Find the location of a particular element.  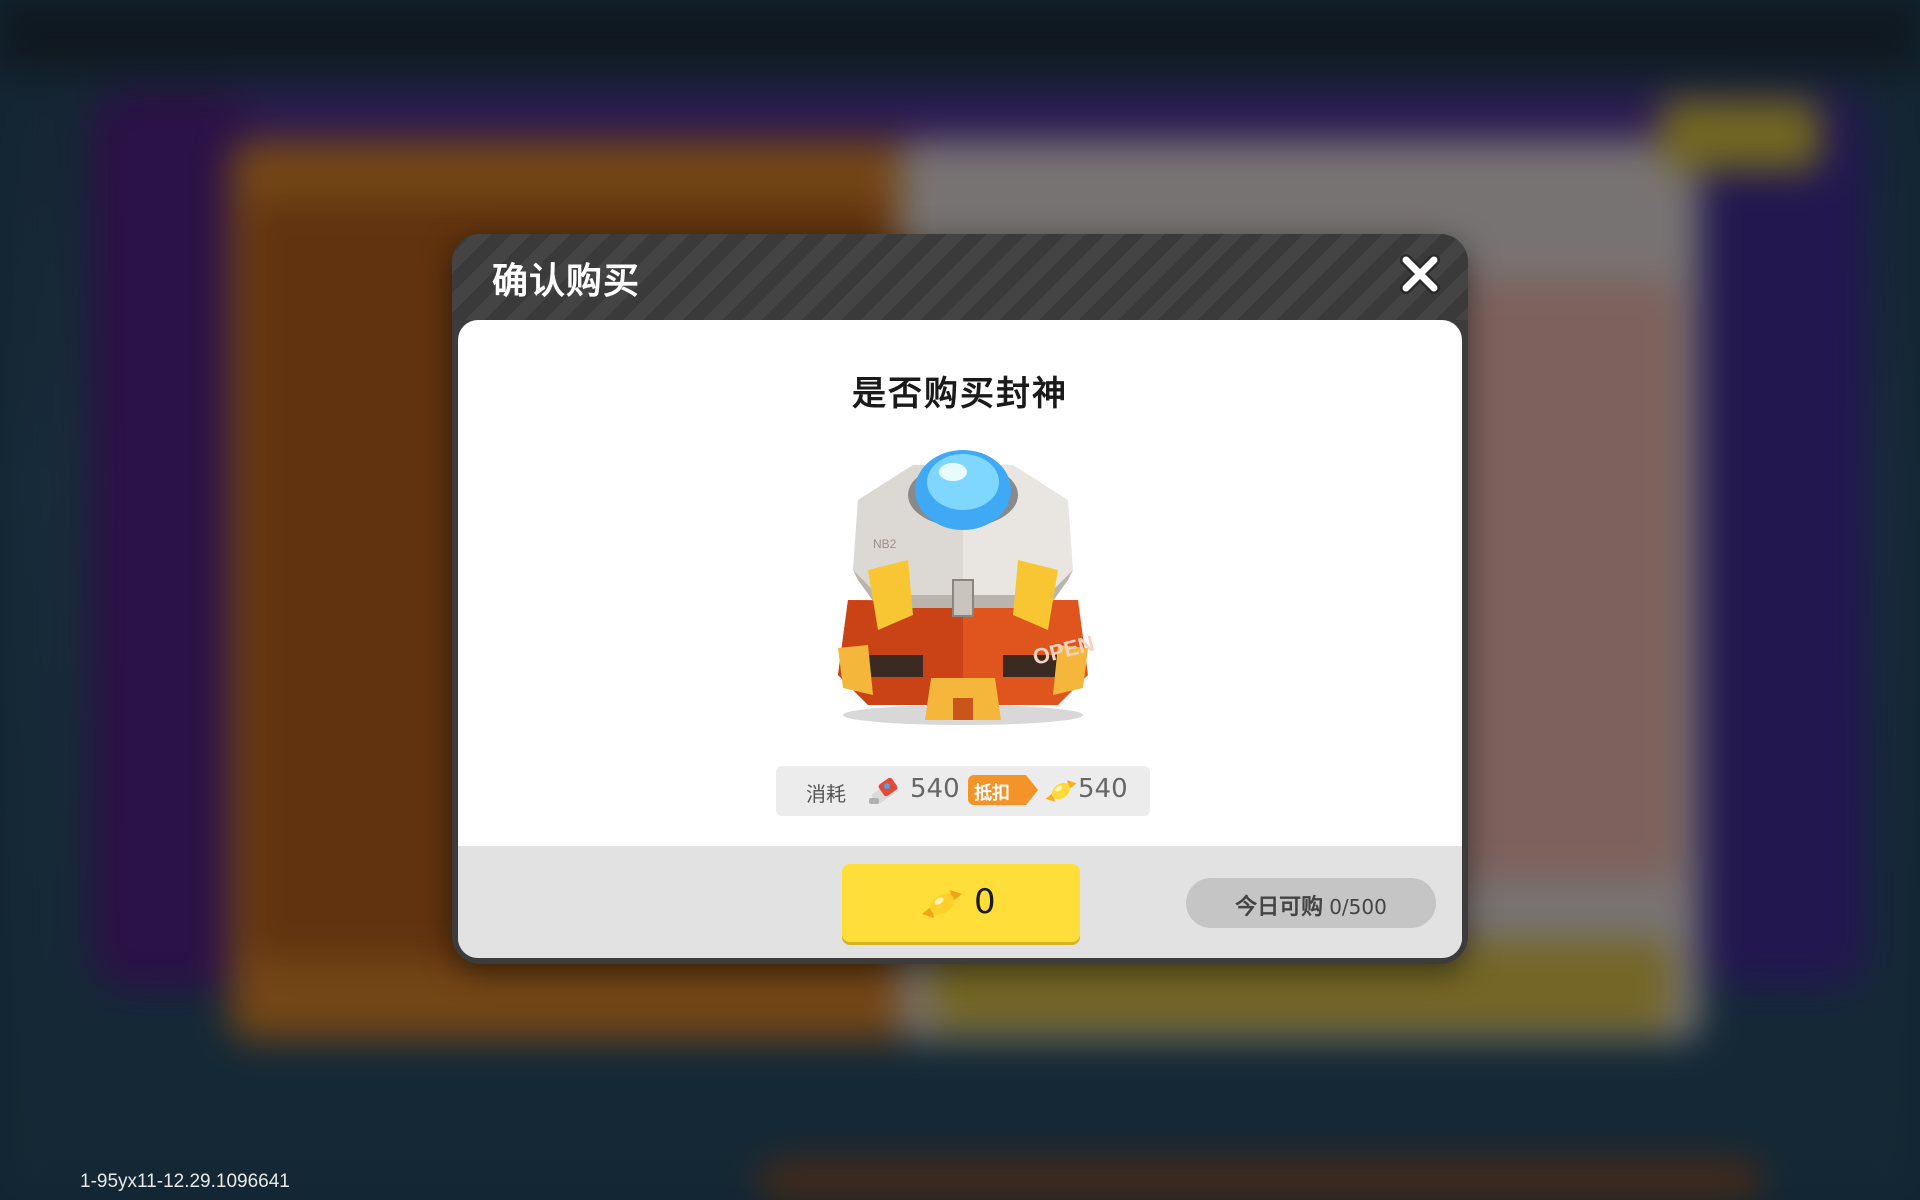

build-id-text: 1-95yx11-12.29.1096641 is located at coordinates (185, 1181).